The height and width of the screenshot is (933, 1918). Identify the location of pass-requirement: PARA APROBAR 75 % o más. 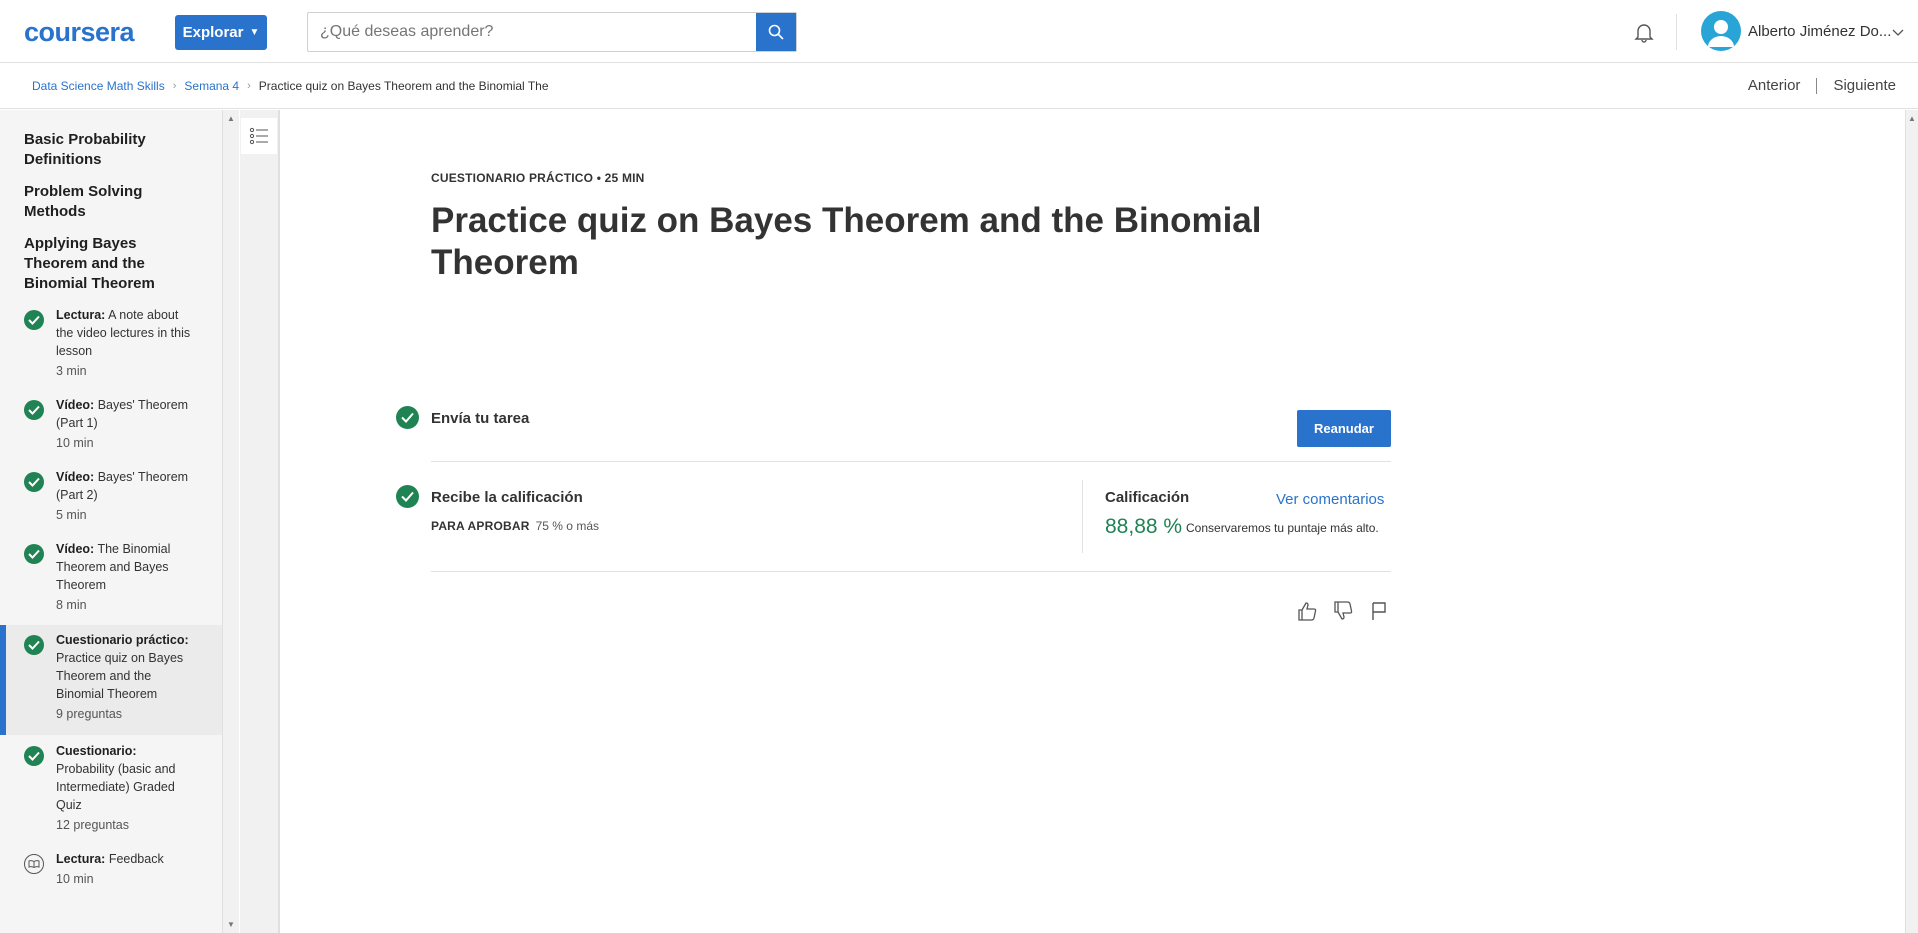
(515, 526).